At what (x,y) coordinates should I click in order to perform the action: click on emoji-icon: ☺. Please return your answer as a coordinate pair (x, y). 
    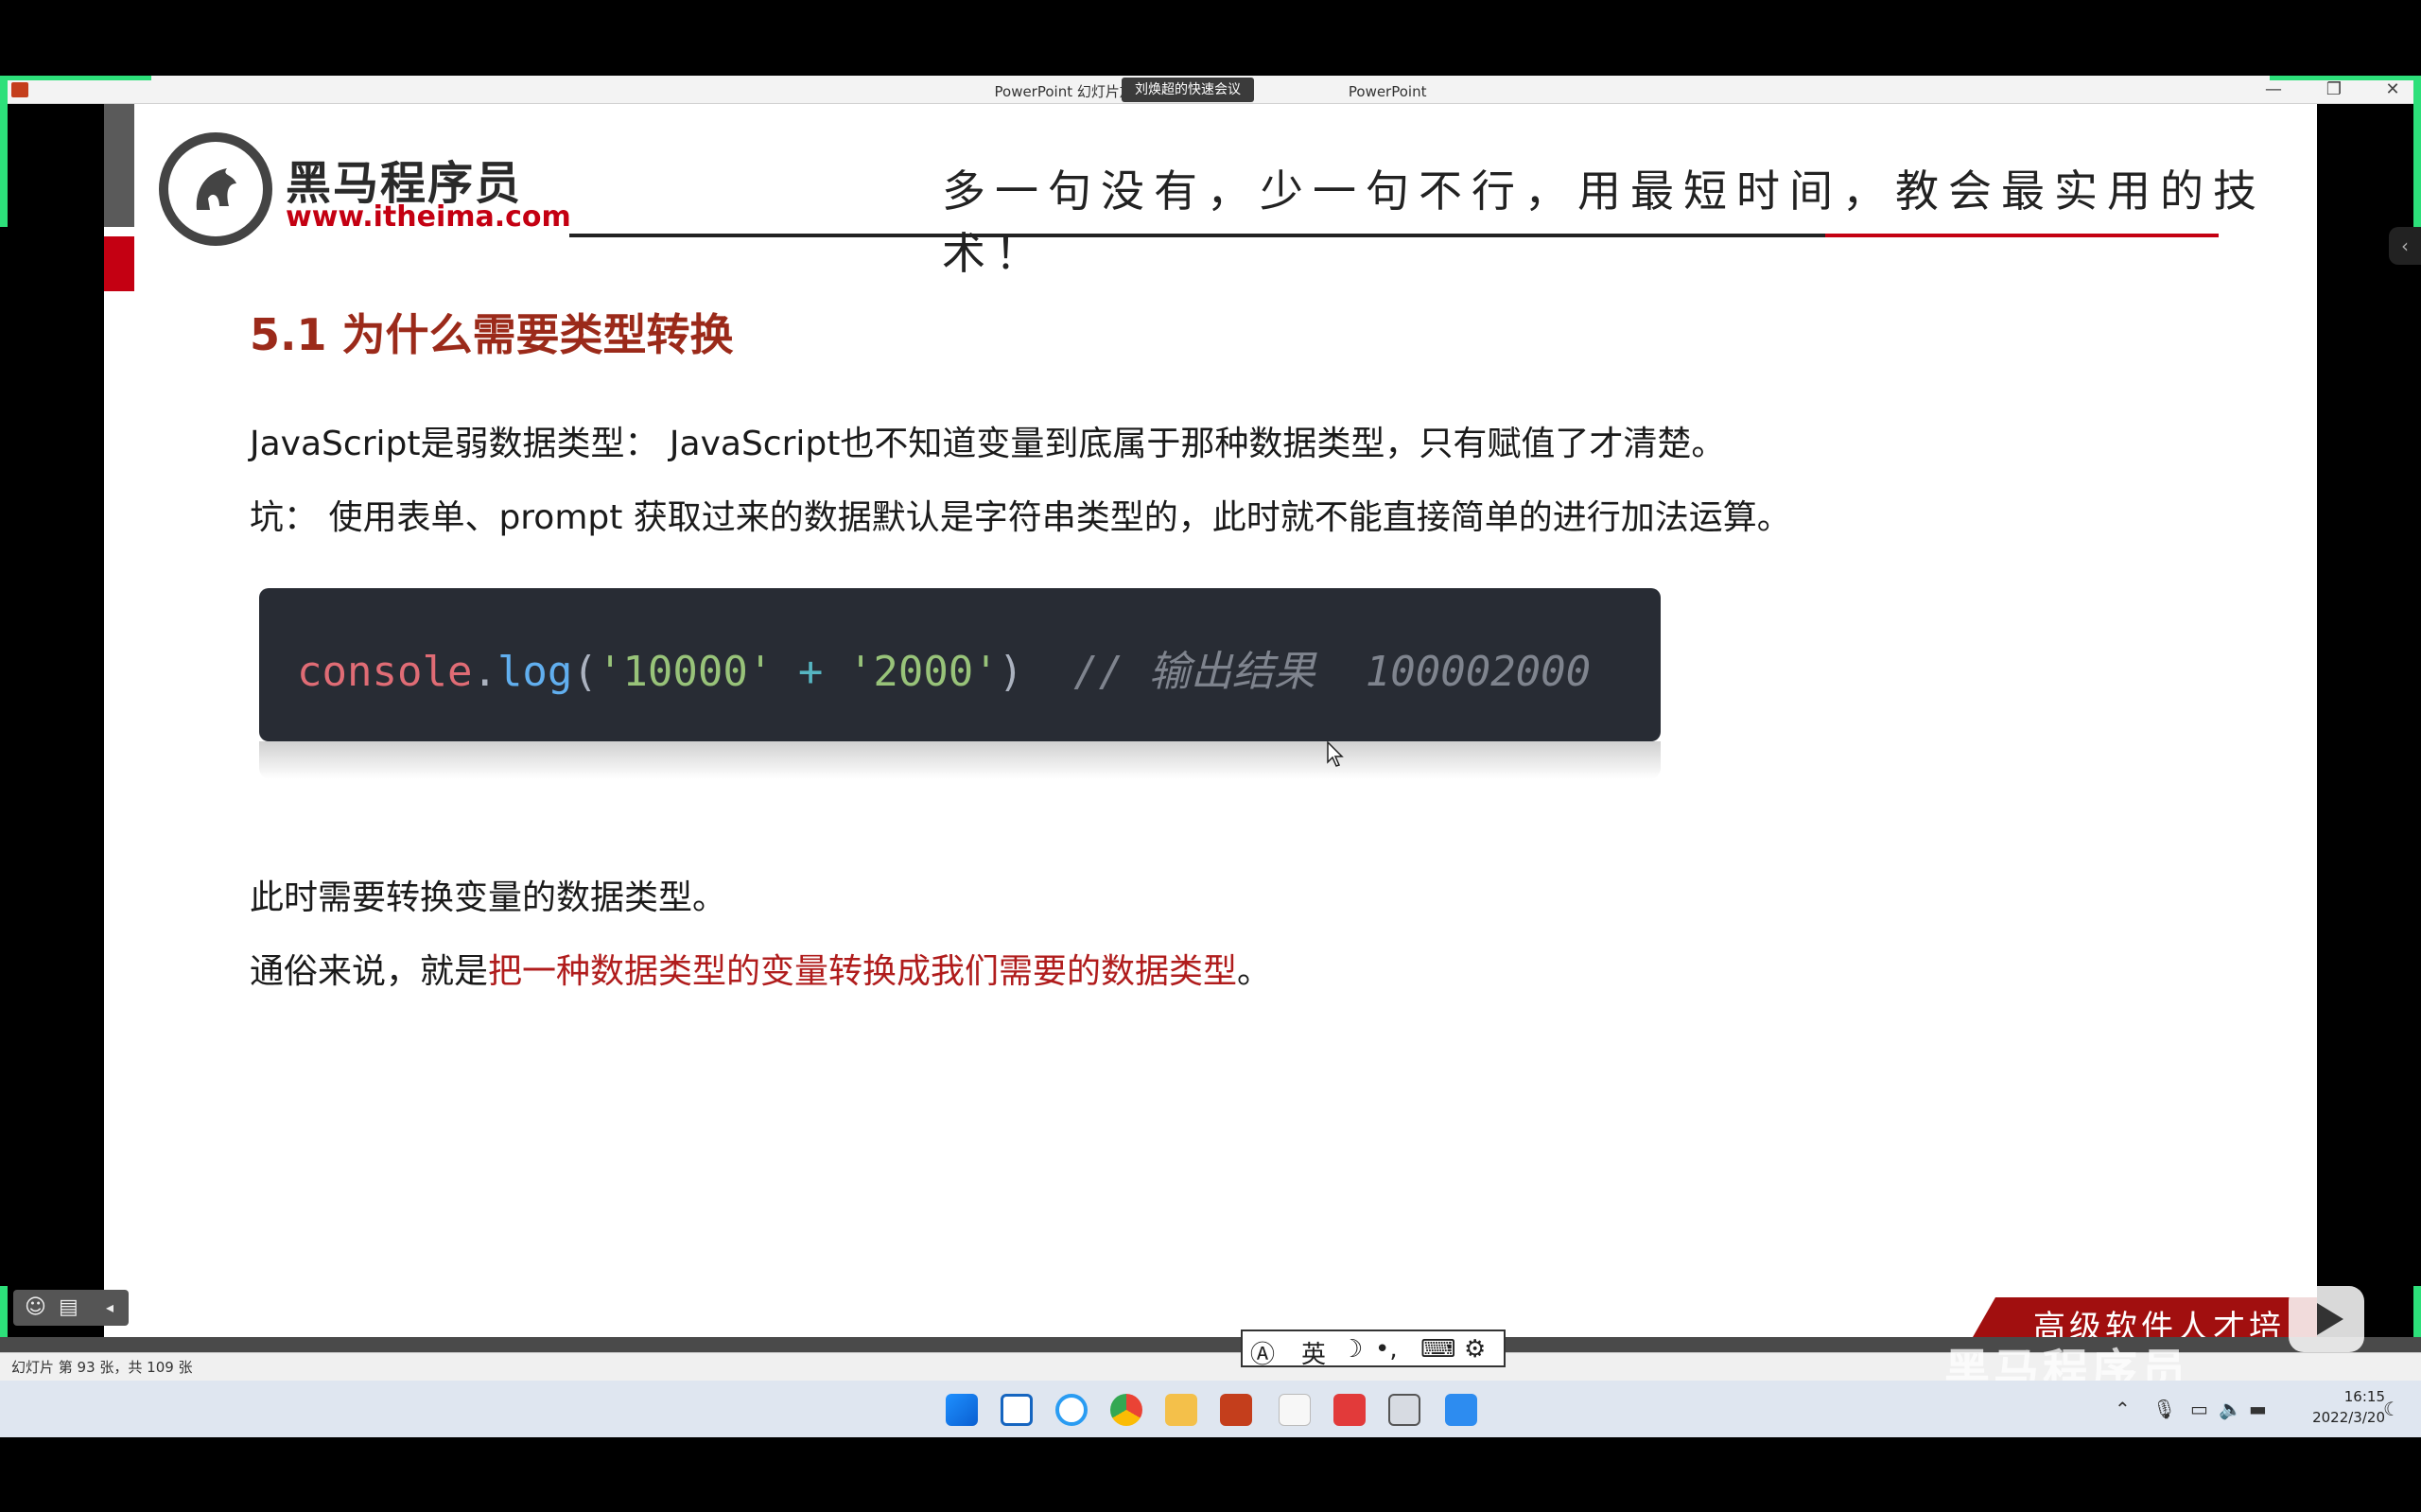
    Looking at the image, I should click on (35, 1307).